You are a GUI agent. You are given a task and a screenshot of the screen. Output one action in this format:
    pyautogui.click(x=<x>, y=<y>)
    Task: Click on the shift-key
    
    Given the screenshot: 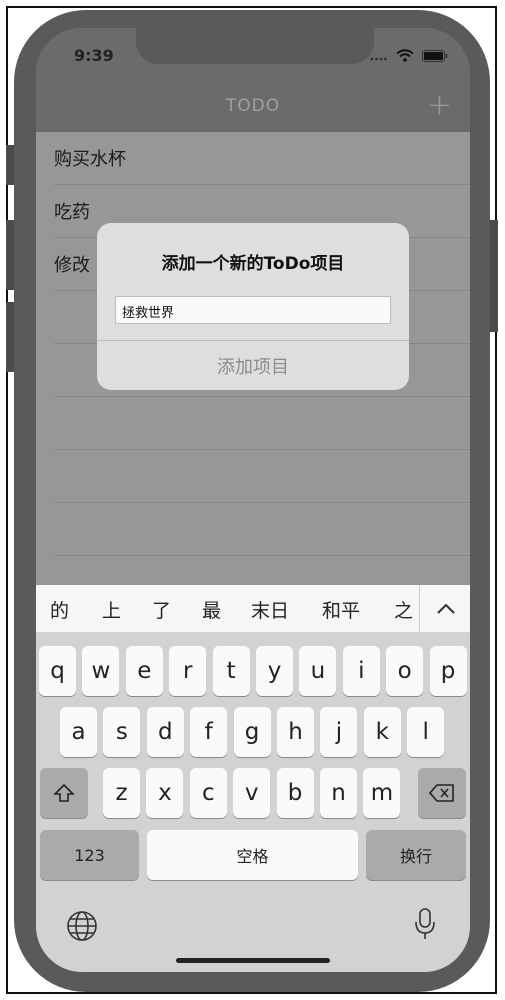 What is the action you would take?
    pyautogui.click(x=64, y=793)
    